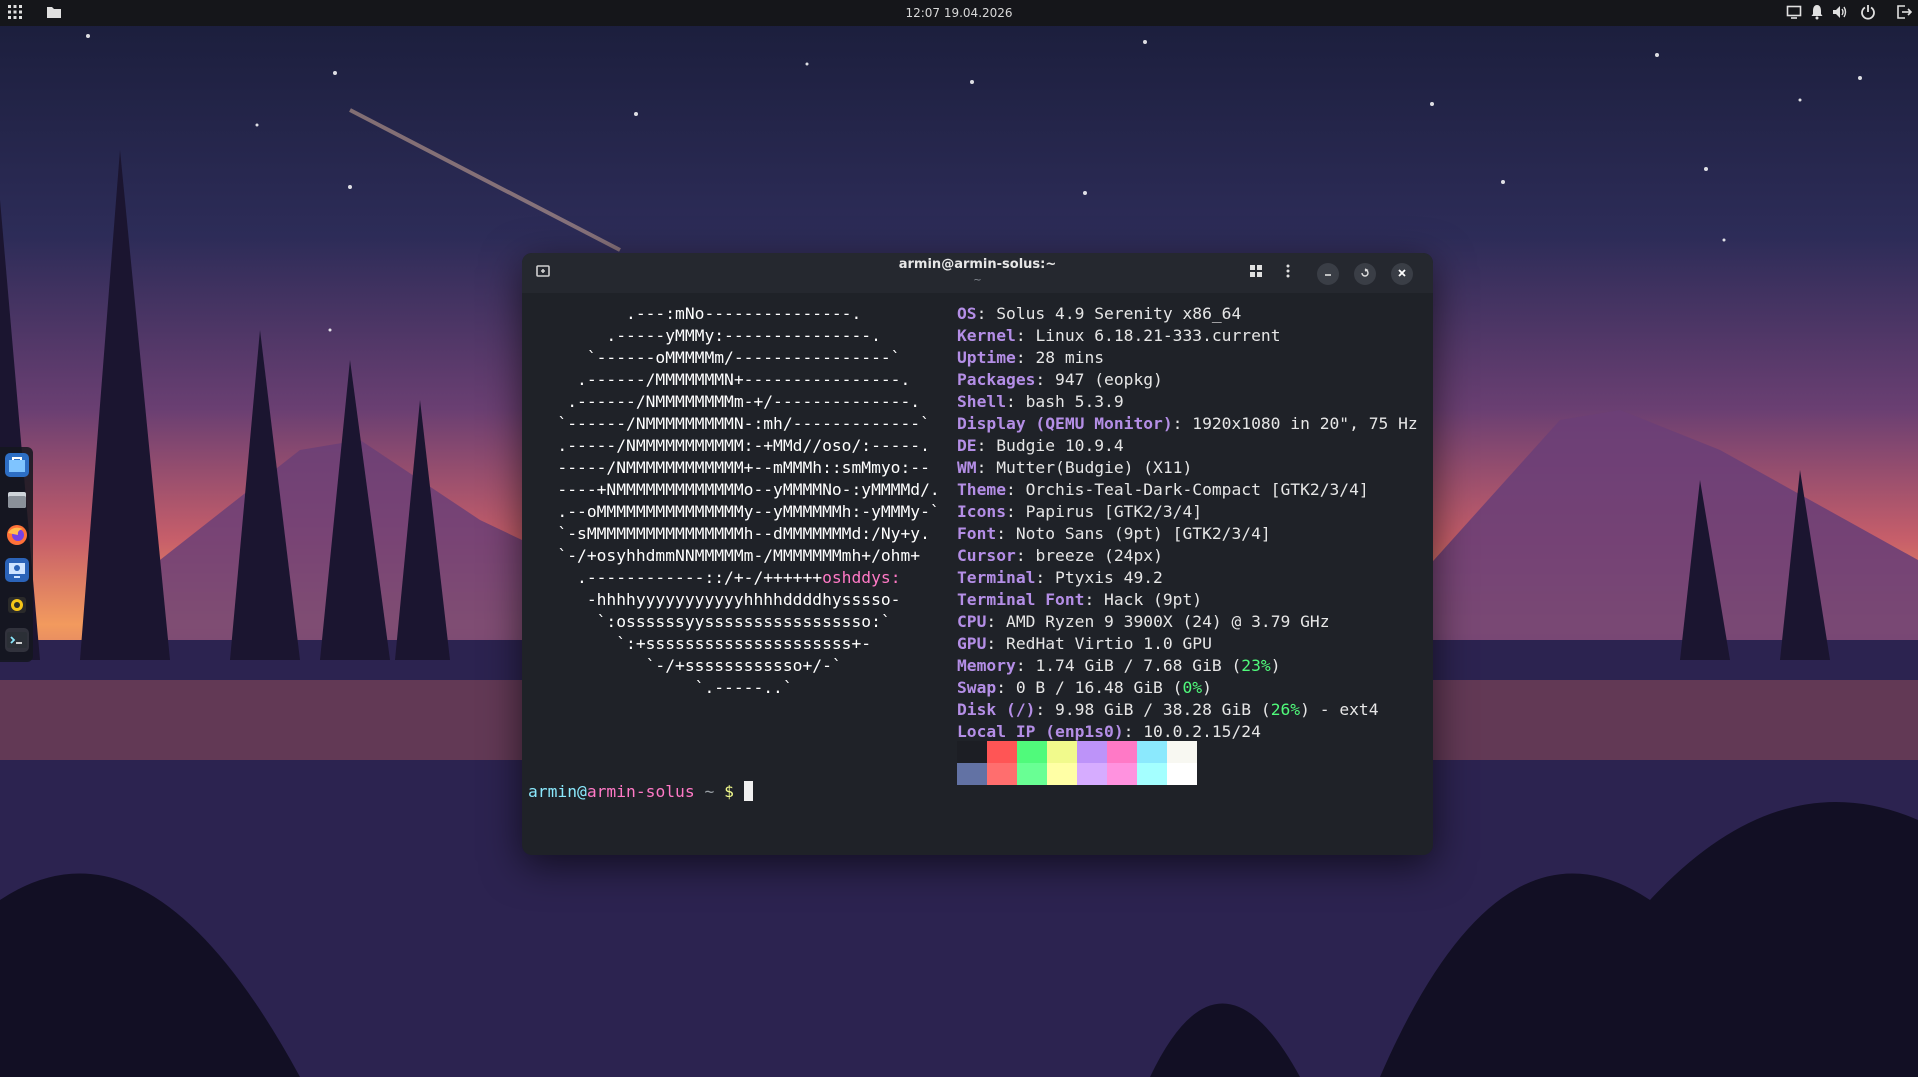  Describe the element at coordinates (986, 335) in the screenshot. I see `info-key: Kernel` at that location.